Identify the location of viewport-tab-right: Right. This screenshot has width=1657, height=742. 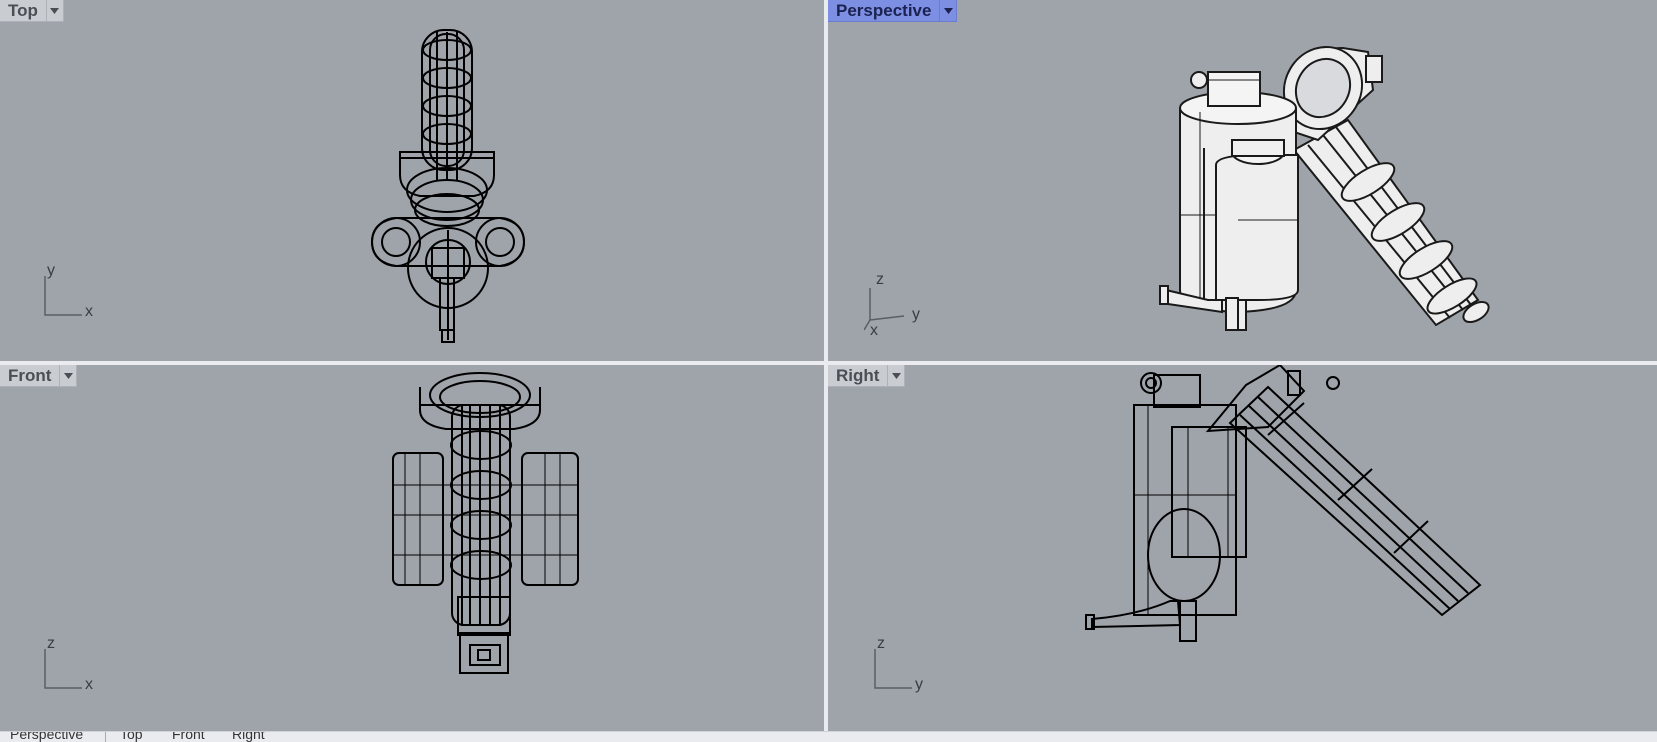
(867, 376).